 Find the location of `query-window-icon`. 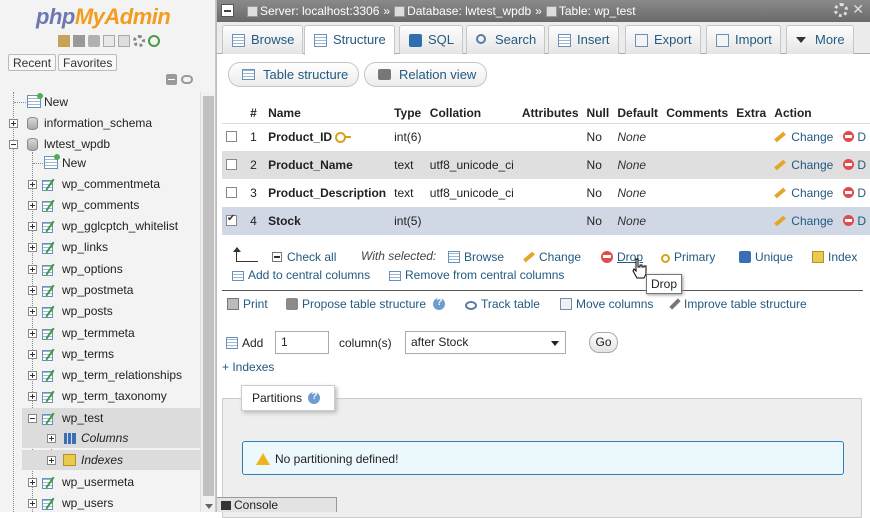

query-window-icon is located at coordinates (94, 41).